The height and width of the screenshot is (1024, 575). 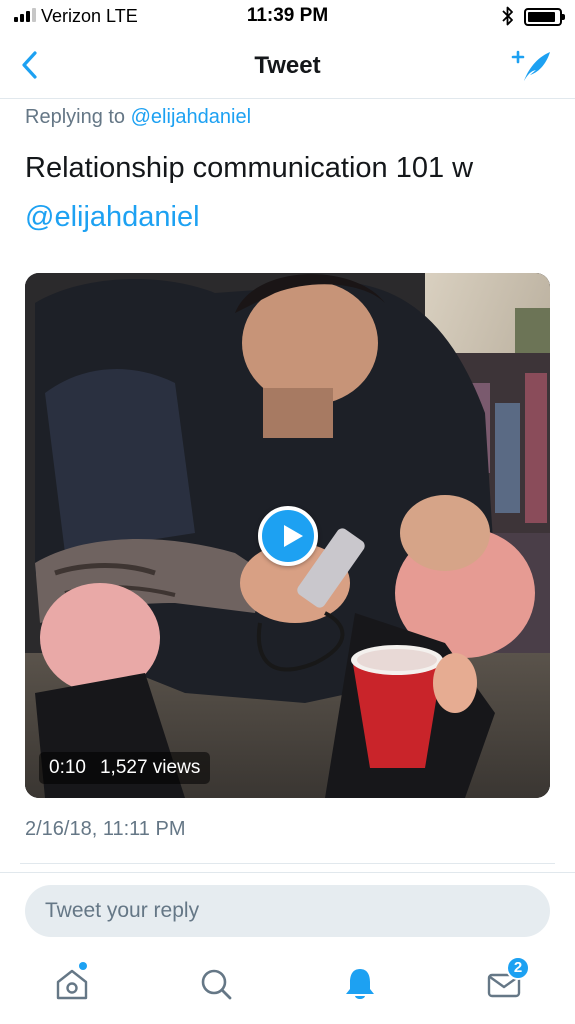 I want to click on compose-tweet-button, so click(x=532, y=66).